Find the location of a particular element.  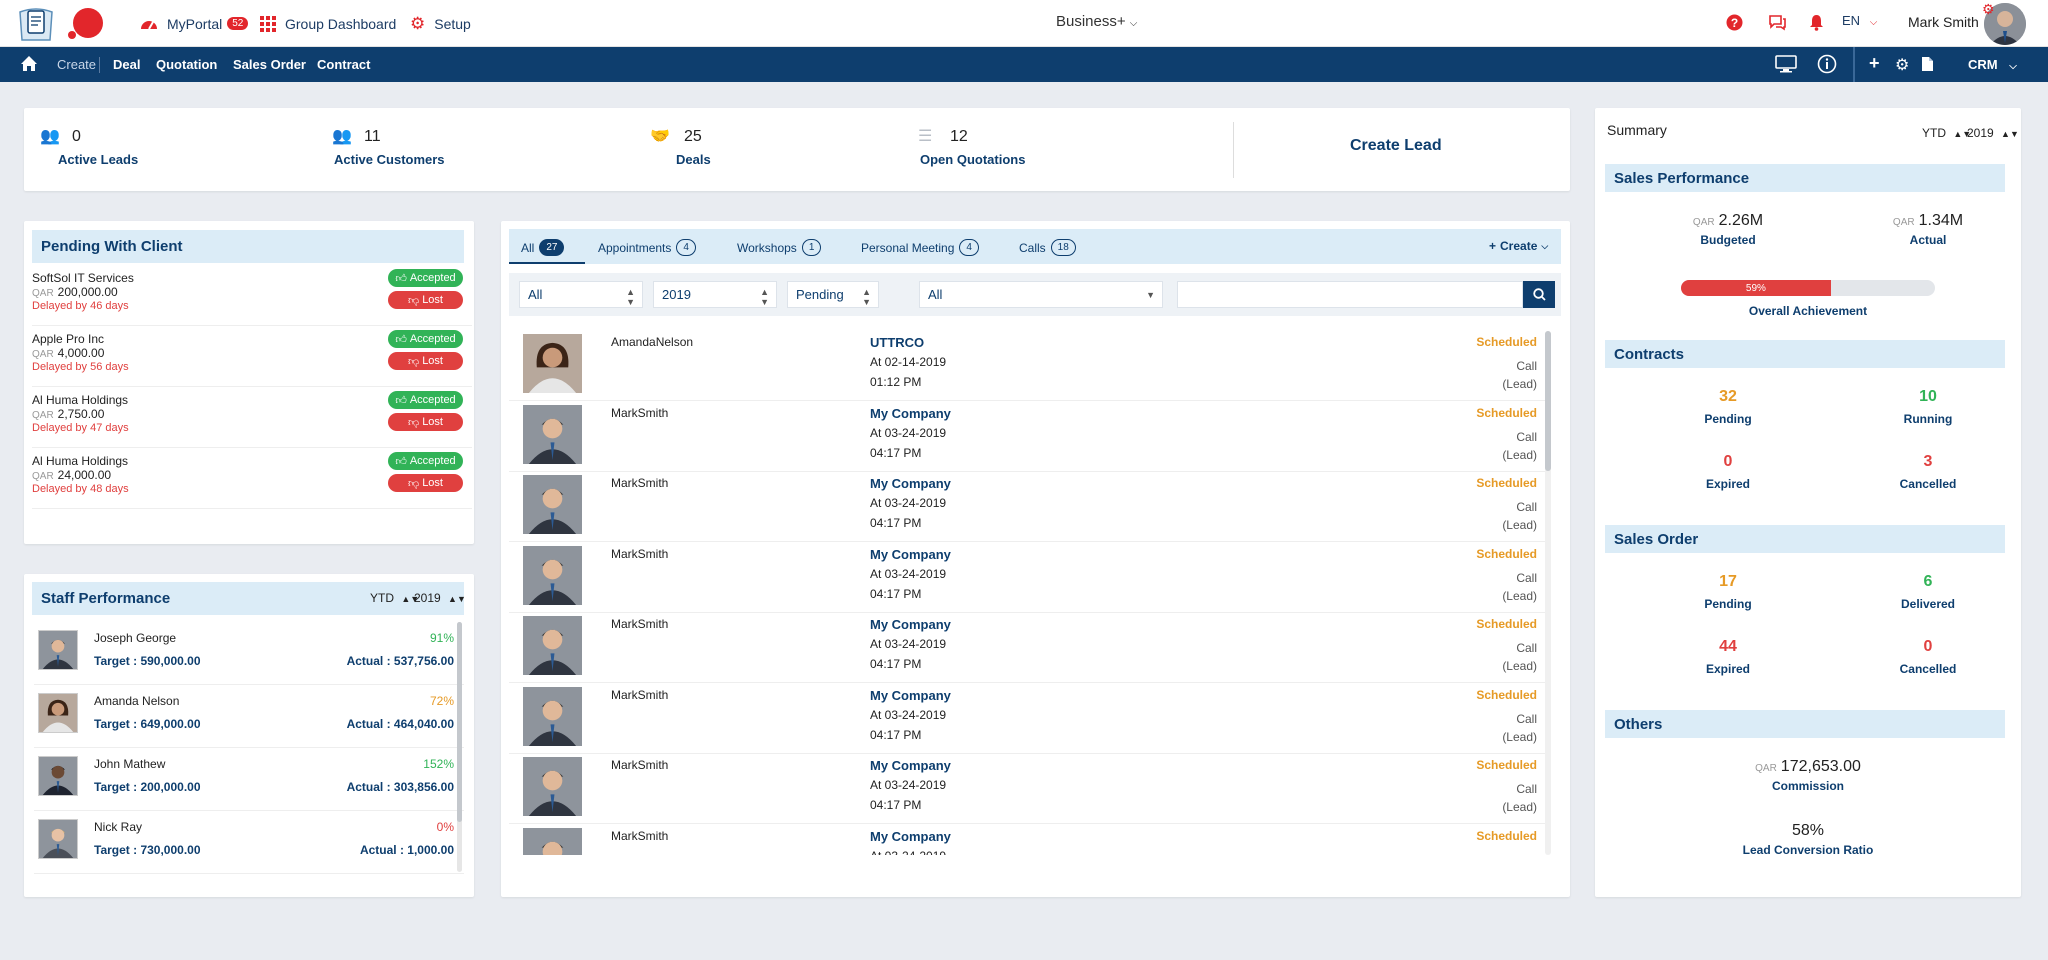

info-icon is located at coordinates (1827, 64).